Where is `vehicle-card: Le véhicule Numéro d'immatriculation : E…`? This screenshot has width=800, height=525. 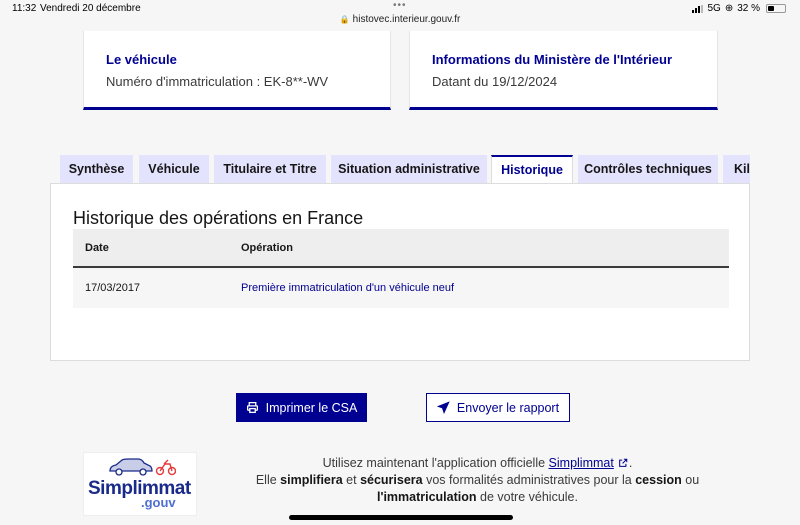 vehicle-card: Le véhicule Numéro d'immatriculation : E… is located at coordinates (237, 70).